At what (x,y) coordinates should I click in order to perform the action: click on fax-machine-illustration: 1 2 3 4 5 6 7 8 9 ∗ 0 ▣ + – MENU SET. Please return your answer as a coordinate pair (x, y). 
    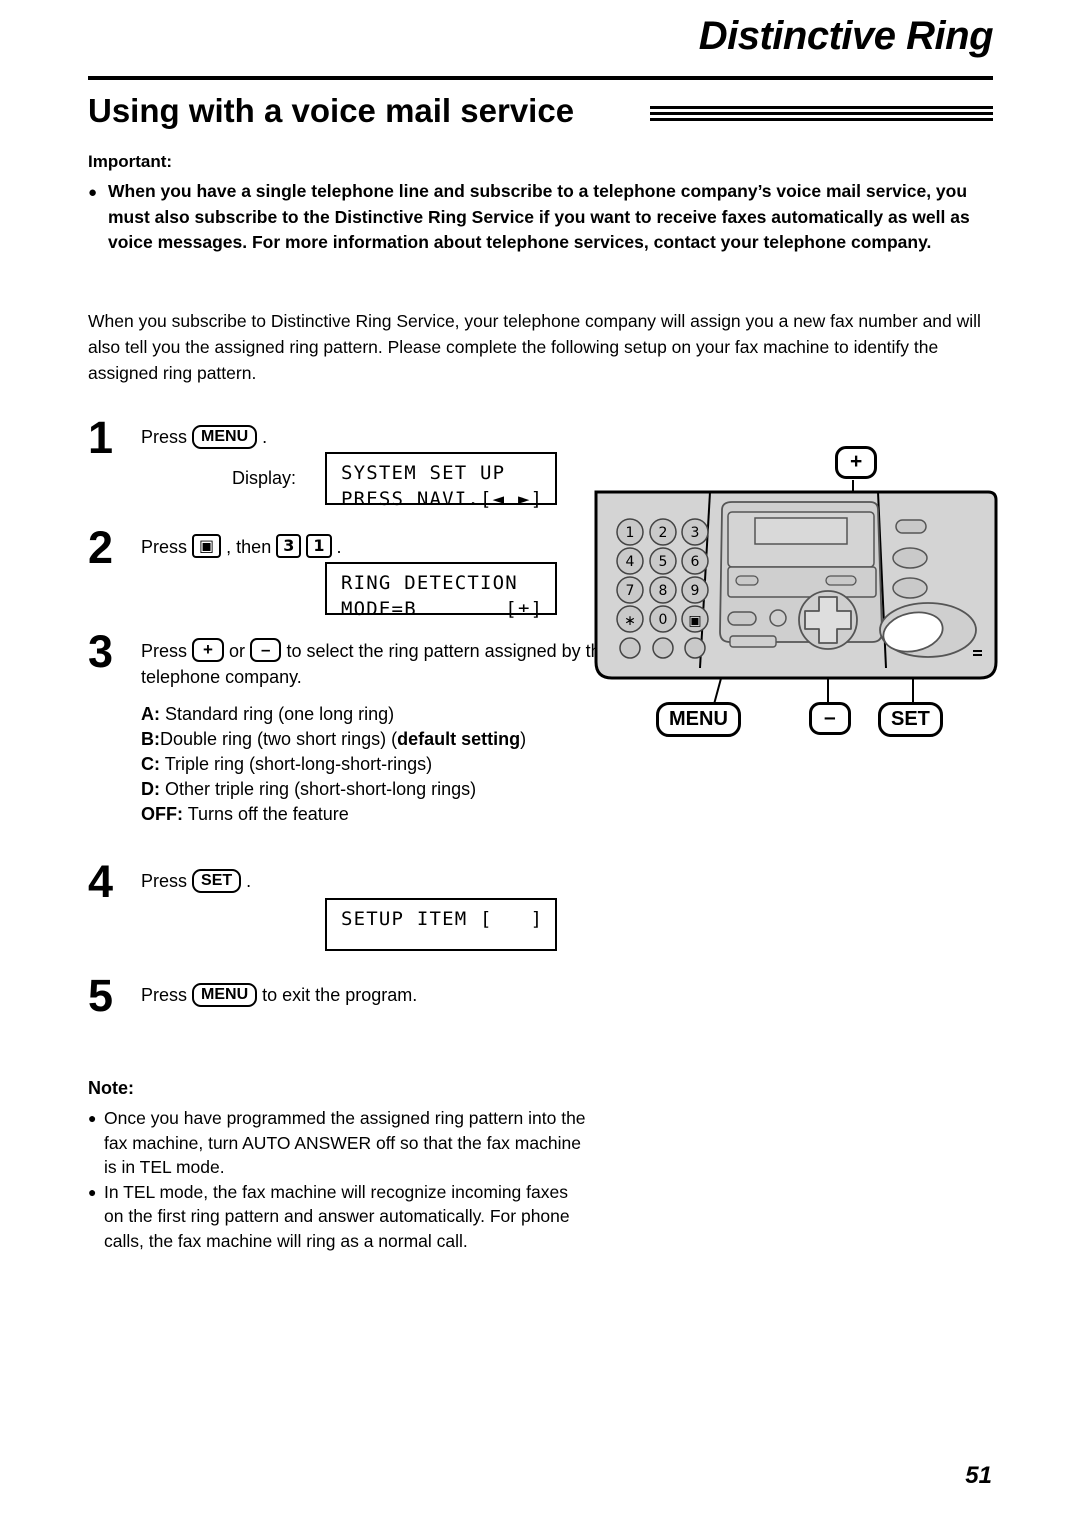
    Looking at the image, I should click on (798, 590).